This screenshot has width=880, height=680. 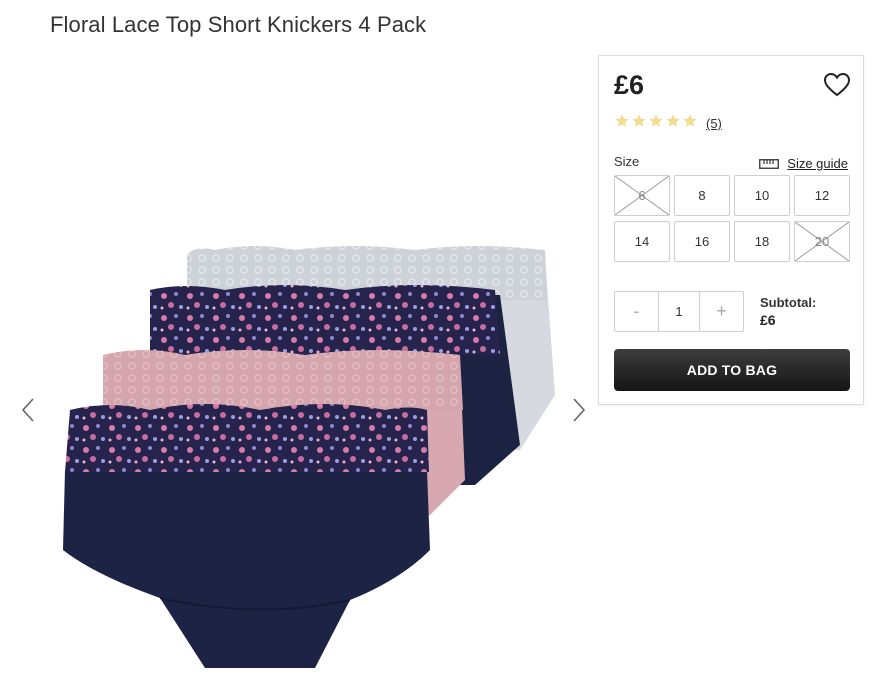 I want to click on star-rating: (5), so click(x=668, y=123).